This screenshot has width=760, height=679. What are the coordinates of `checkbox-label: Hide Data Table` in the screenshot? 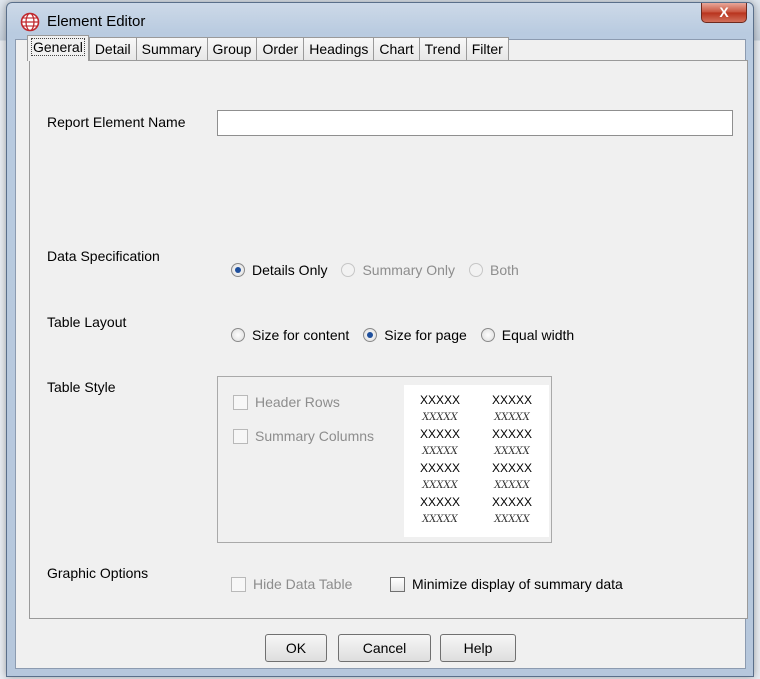 It's located at (303, 584).